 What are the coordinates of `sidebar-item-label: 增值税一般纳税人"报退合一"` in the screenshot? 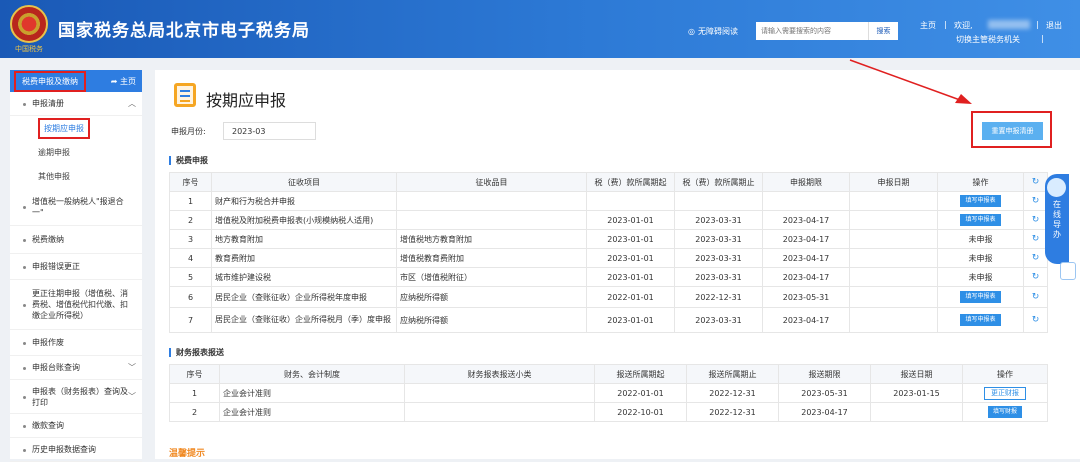 It's located at (78, 206).